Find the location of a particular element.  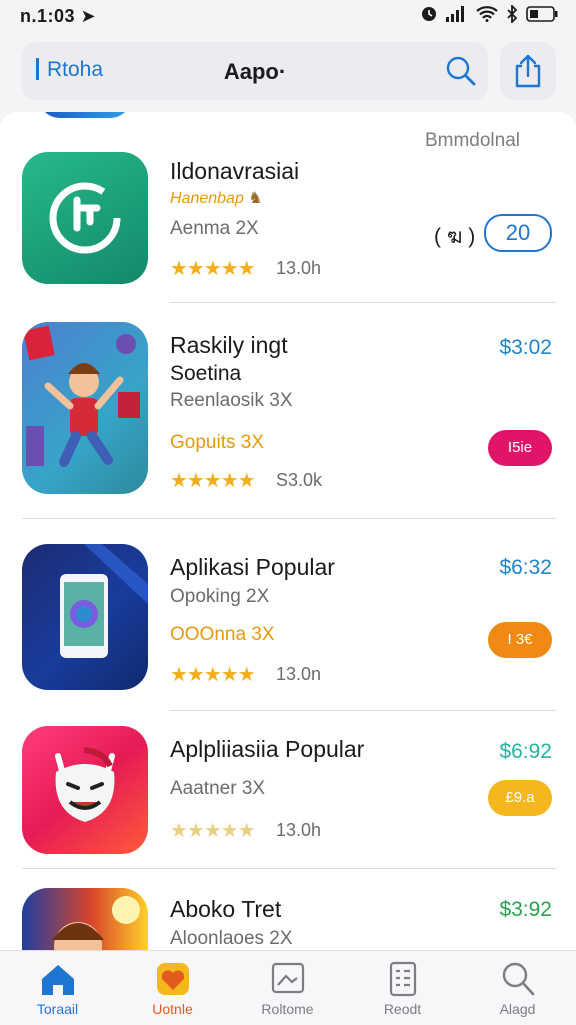

app-name-line2: Soetina is located at coordinates (206, 373).